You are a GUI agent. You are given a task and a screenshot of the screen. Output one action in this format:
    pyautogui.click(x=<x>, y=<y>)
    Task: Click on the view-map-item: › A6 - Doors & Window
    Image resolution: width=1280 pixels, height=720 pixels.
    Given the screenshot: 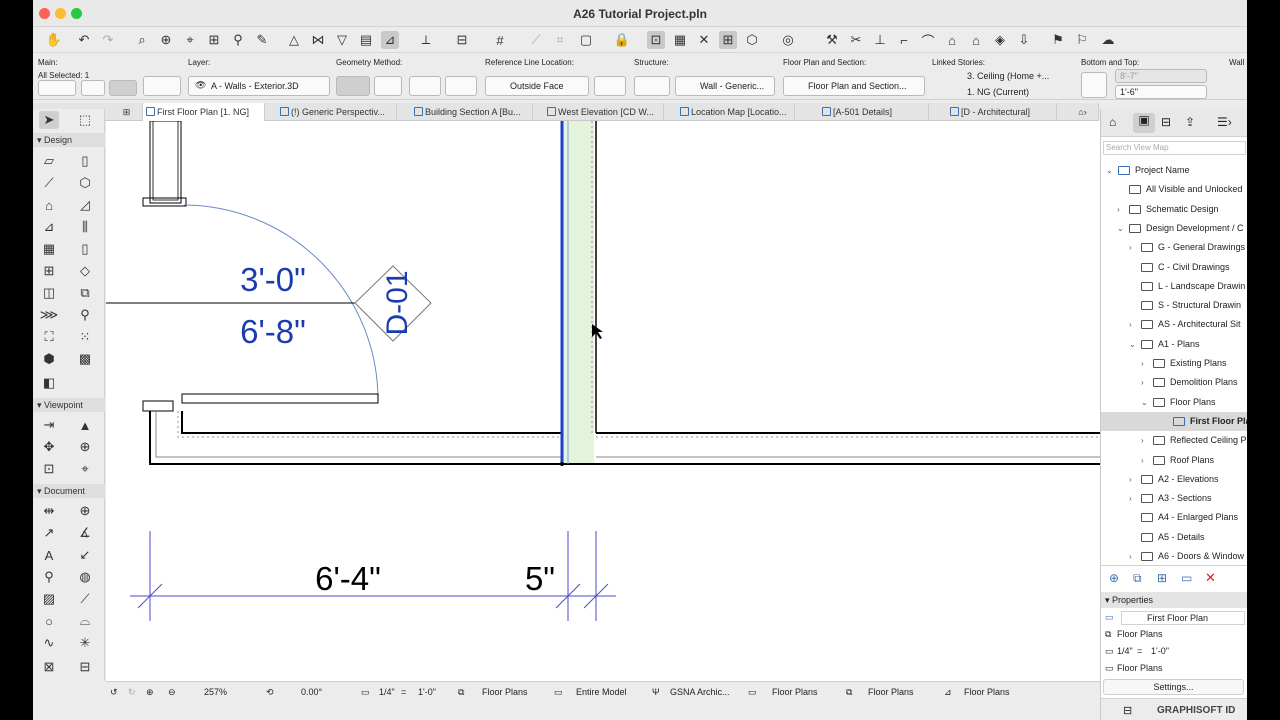 What is the action you would take?
    pyautogui.click(x=1174, y=554)
    